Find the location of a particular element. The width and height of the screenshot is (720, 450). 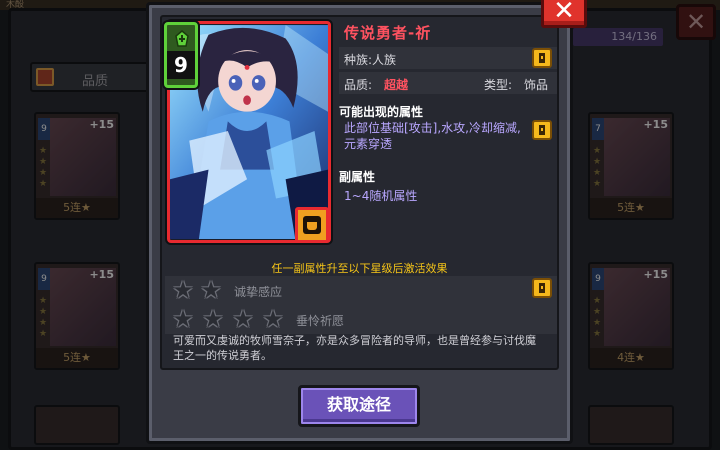

race-info-button is located at coordinates (542, 58).